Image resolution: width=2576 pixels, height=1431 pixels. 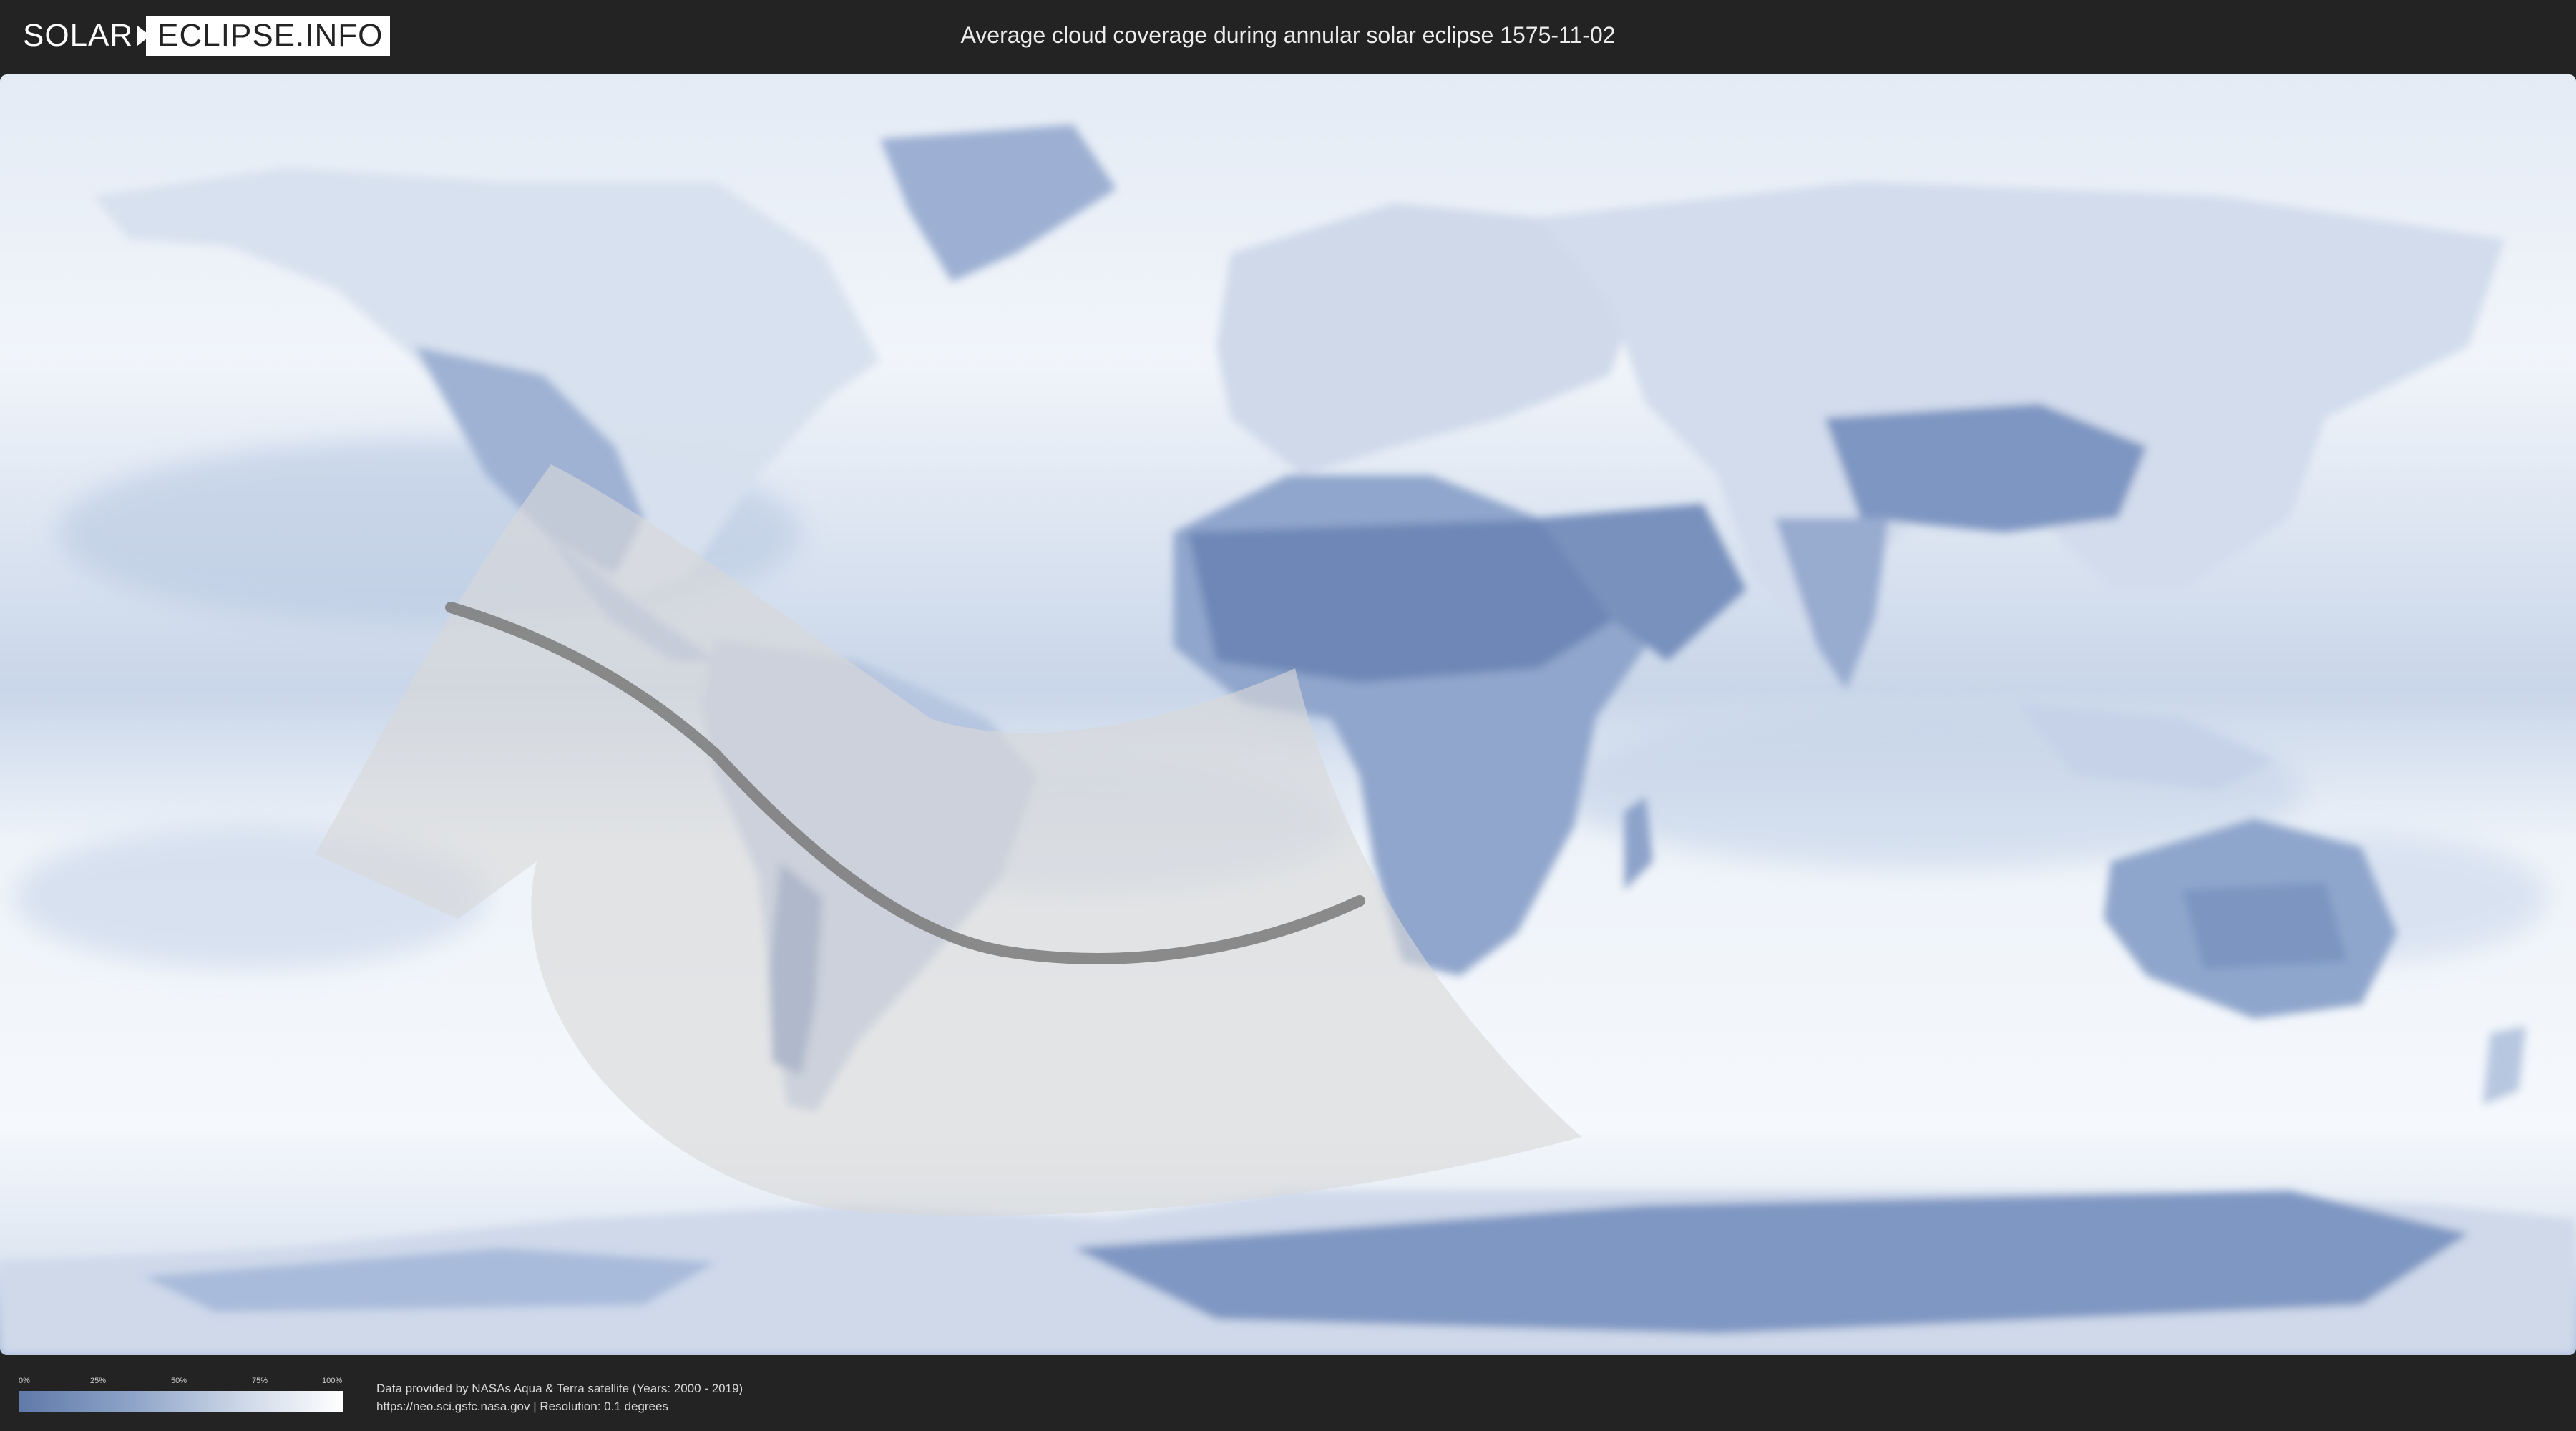 What do you see at coordinates (181, 1402) in the screenshot?
I see `cloud-coverage-legend-bar` at bounding box center [181, 1402].